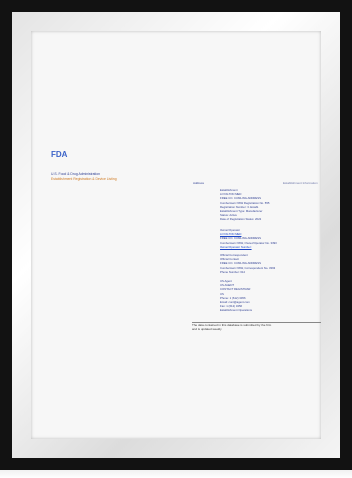  Describe the element at coordinates (176, 474) in the screenshot. I see `wall-strip` at that location.